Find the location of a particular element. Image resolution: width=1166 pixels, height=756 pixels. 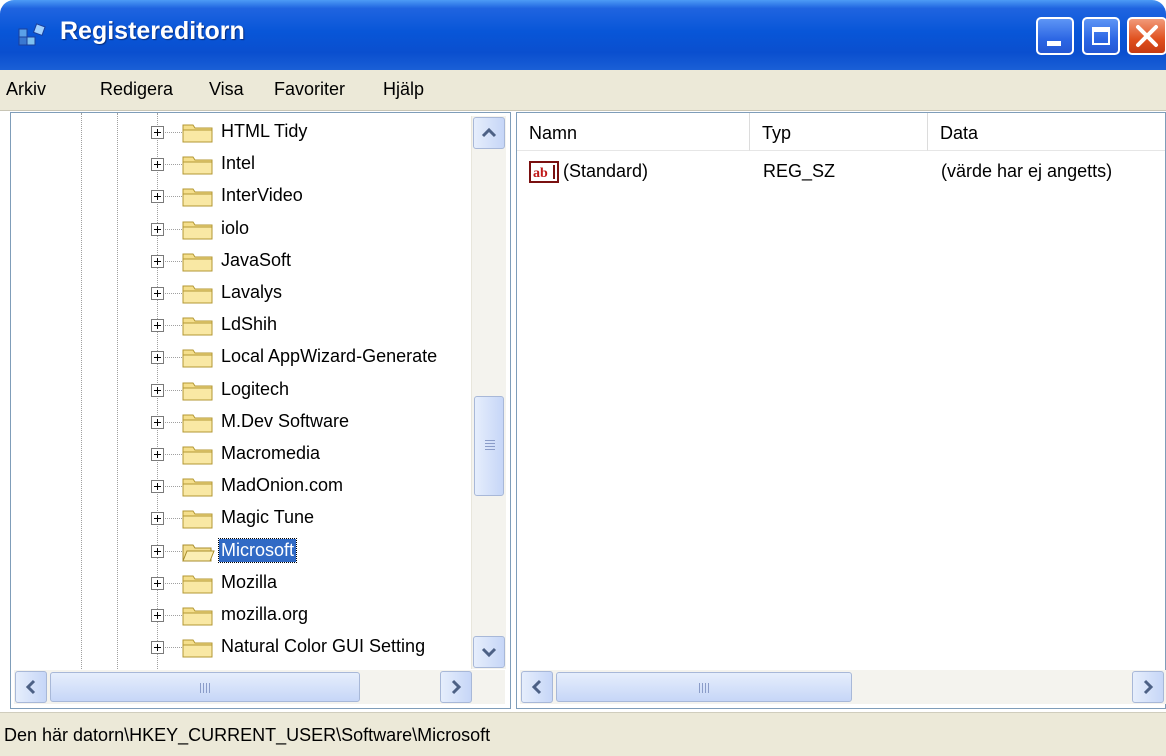

close-button is located at coordinates (1146, 36).